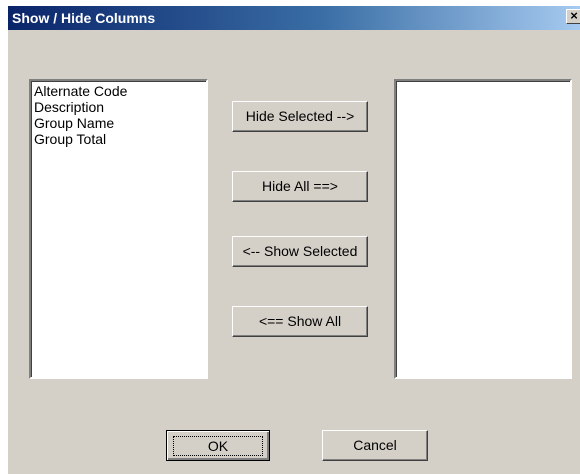  Describe the element at coordinates (120, 123) in the screenshot. I see `list-item: Group Name` at that location.